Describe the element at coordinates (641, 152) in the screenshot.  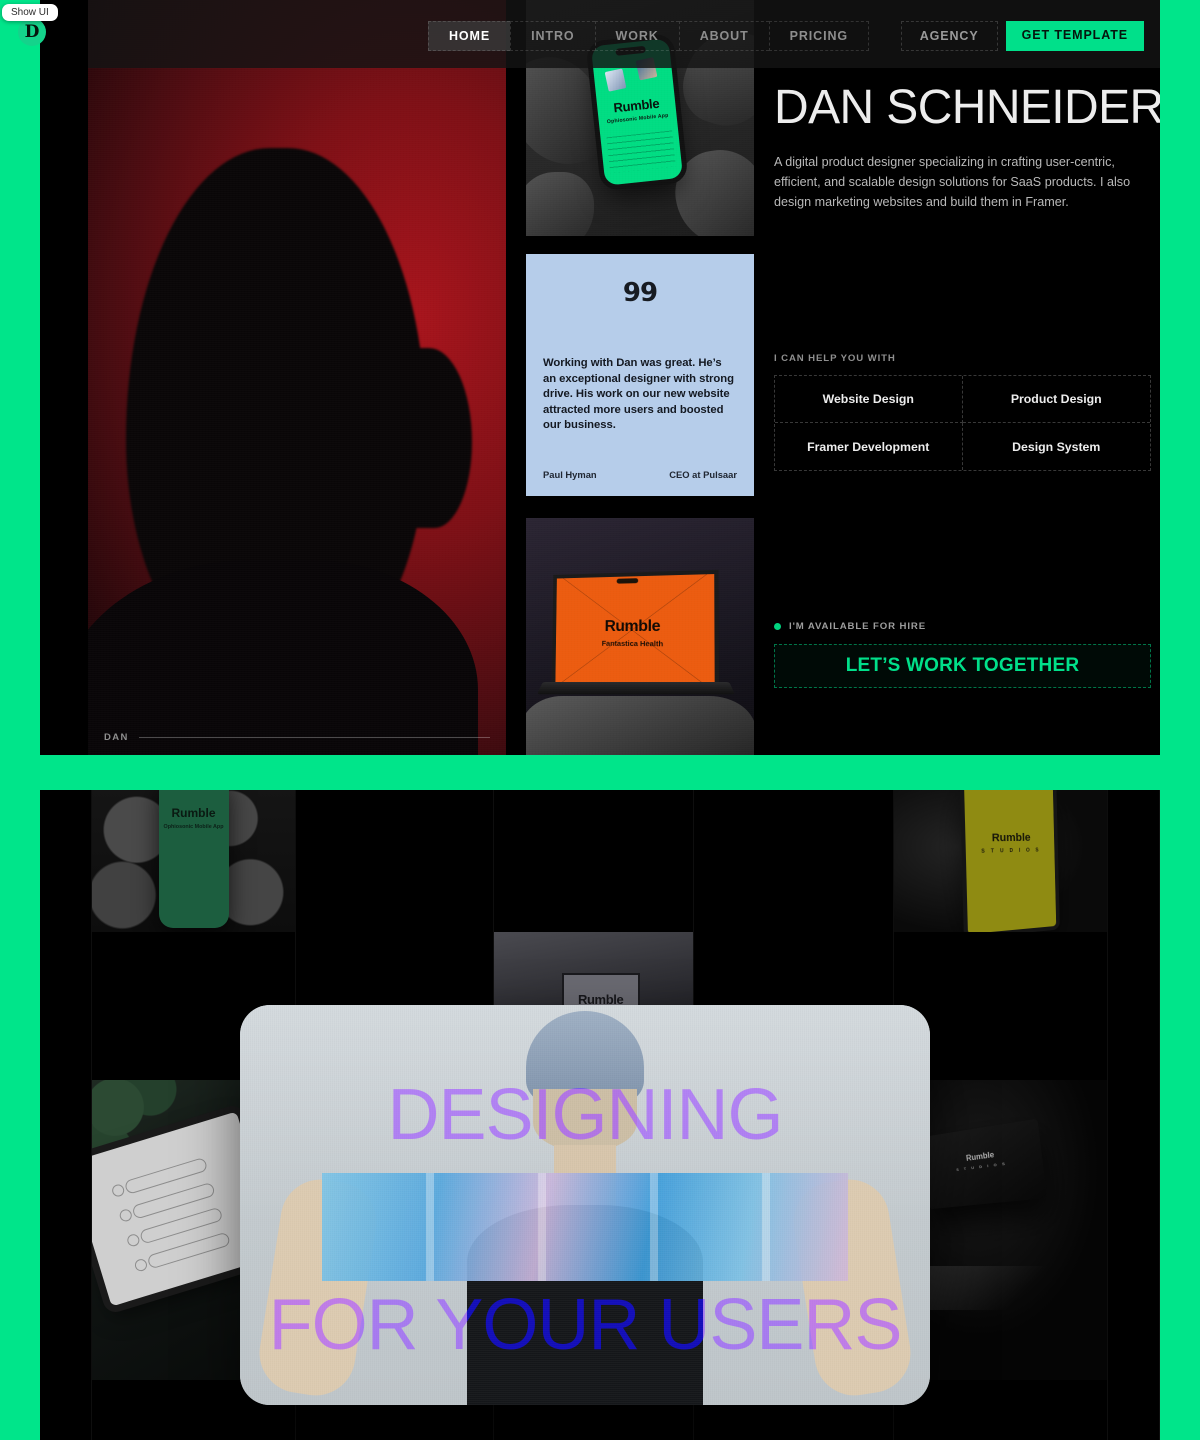
I see `wave-graphic` at that location.